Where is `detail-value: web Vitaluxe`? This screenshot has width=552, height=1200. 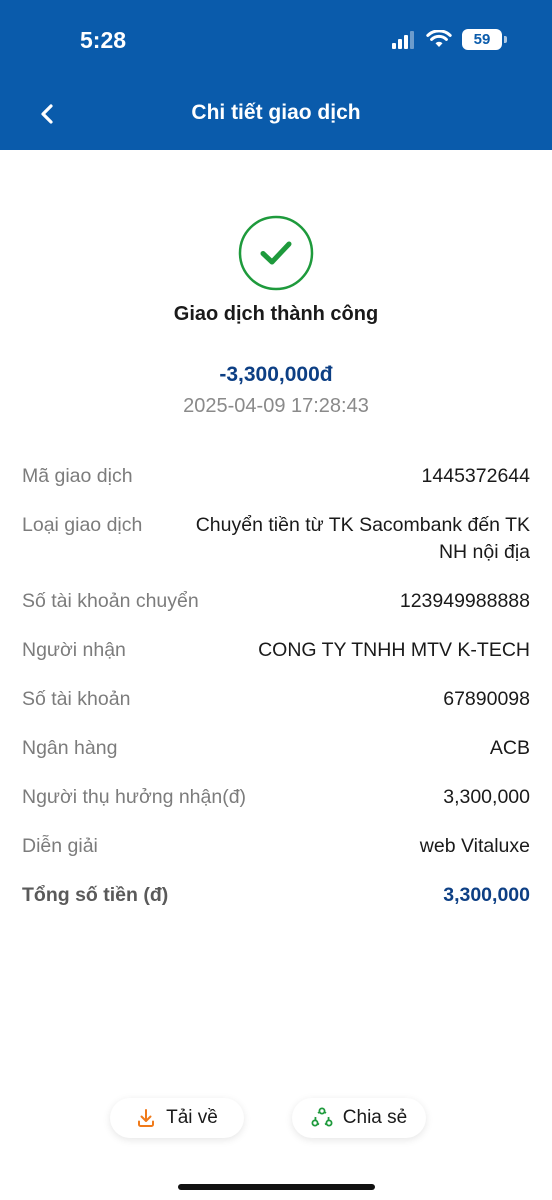
detail-value: web Vitaluxe is located at coordinates (474, 846).